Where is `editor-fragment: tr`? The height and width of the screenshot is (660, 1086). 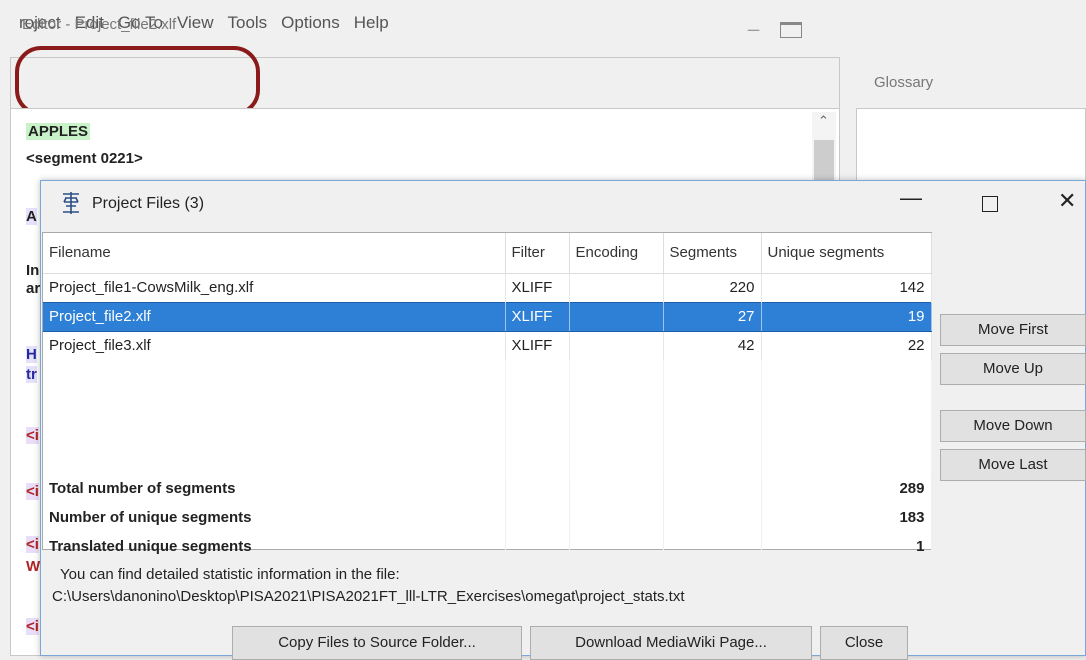
editor-fragment: tr is located at coordinates (31, 374).